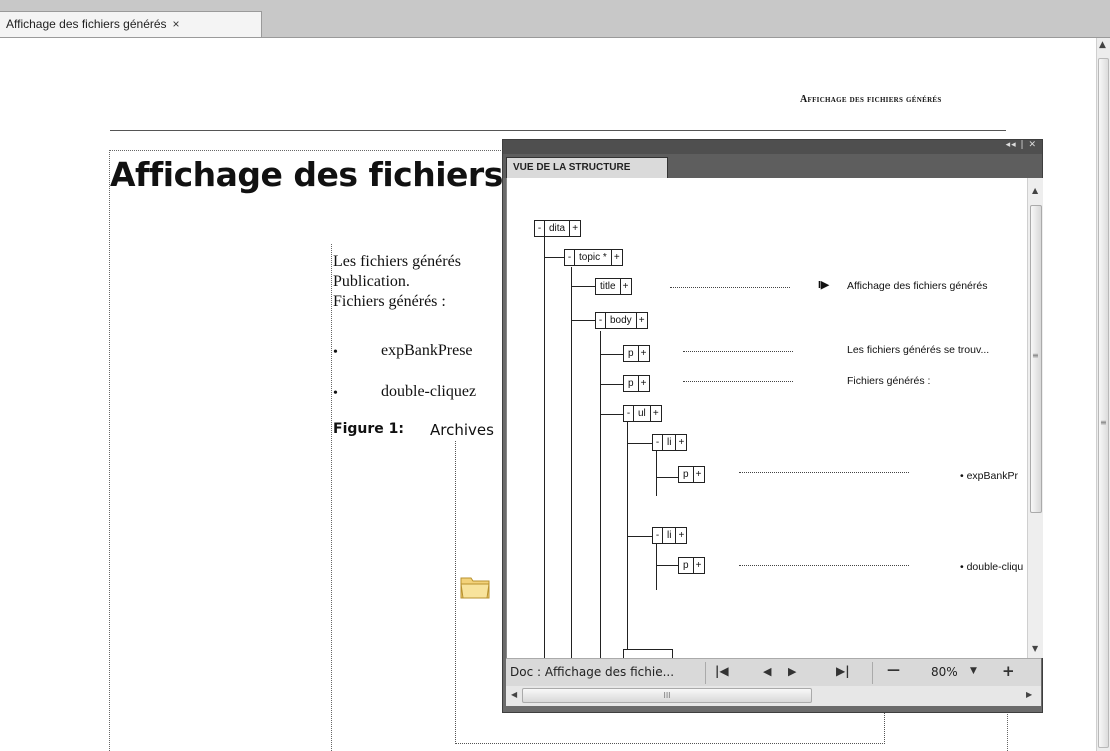 Image resolution: width=1110 pixels, height=751 pixels. I want to click on next-page-icon: ▶, so click(792, 671).